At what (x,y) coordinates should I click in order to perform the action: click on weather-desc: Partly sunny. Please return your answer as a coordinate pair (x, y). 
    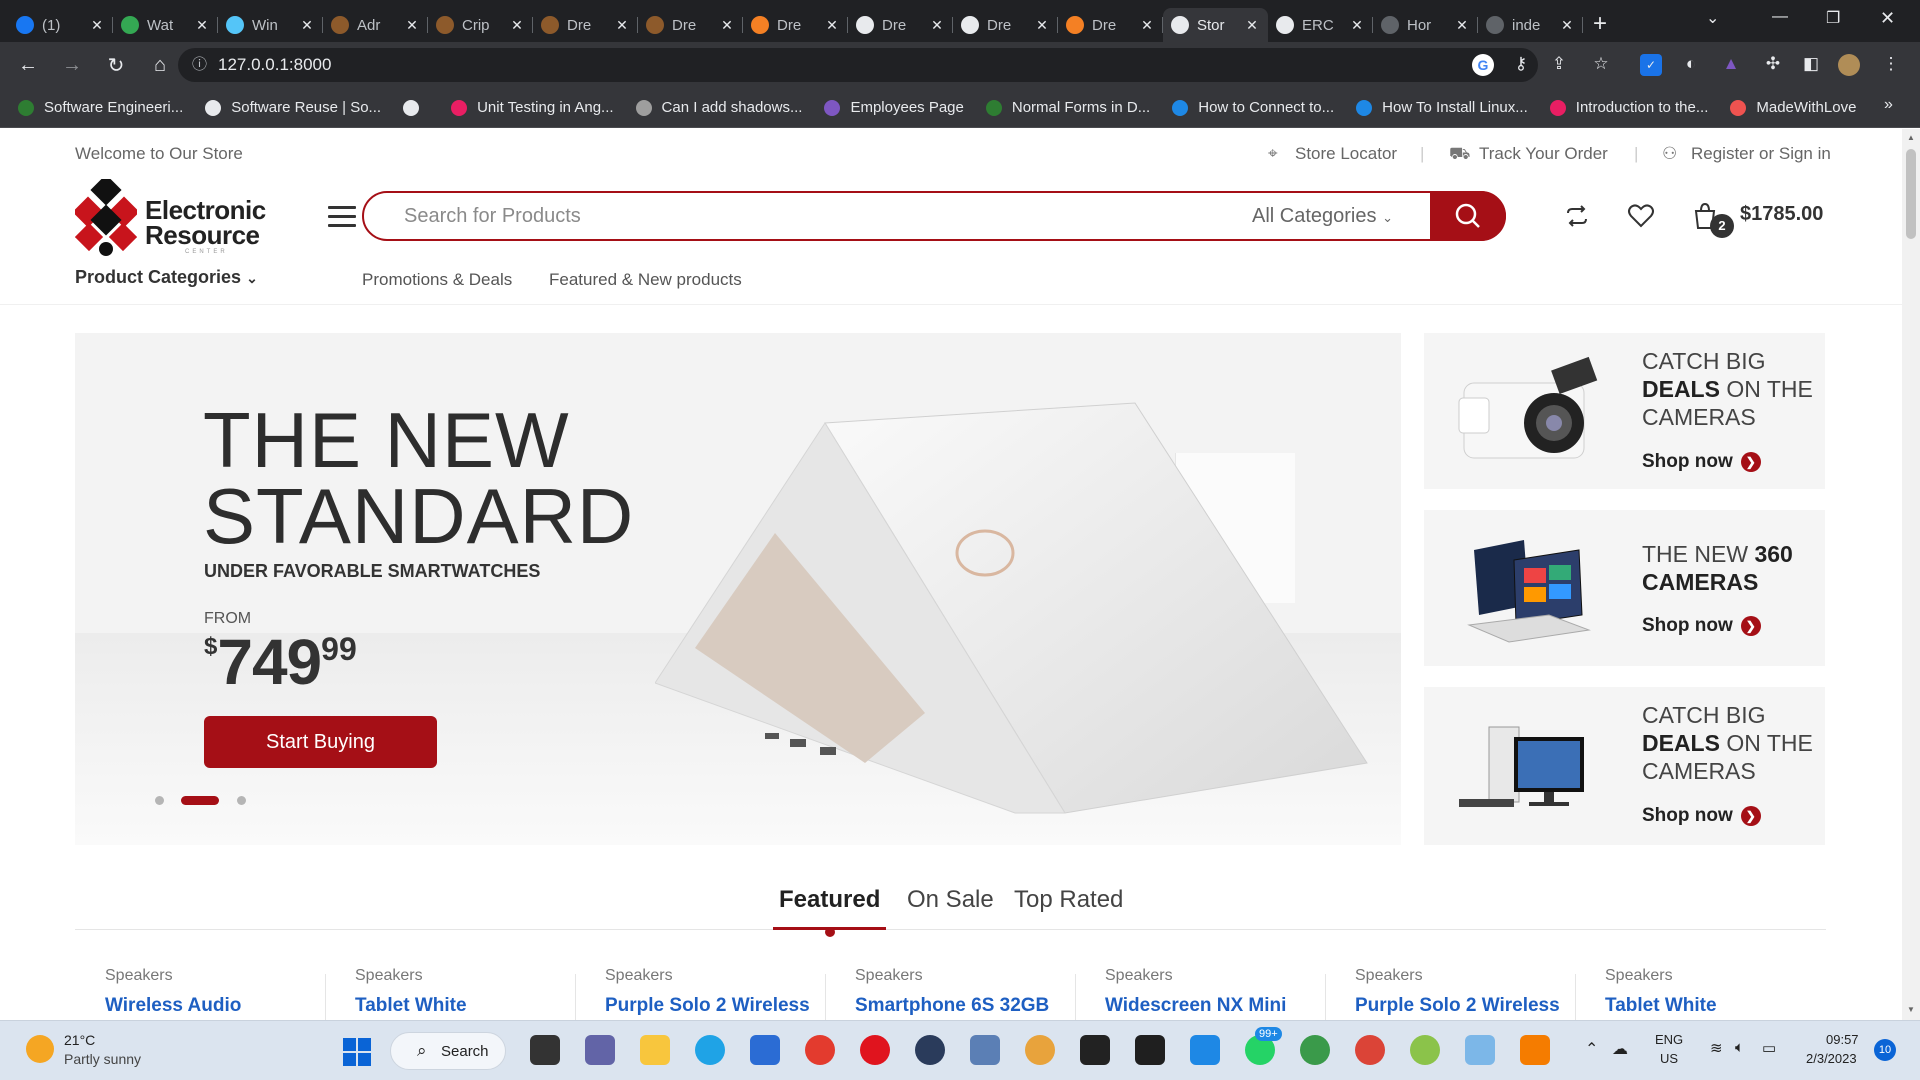
    Looking at the image, I should click on (102, 1059).